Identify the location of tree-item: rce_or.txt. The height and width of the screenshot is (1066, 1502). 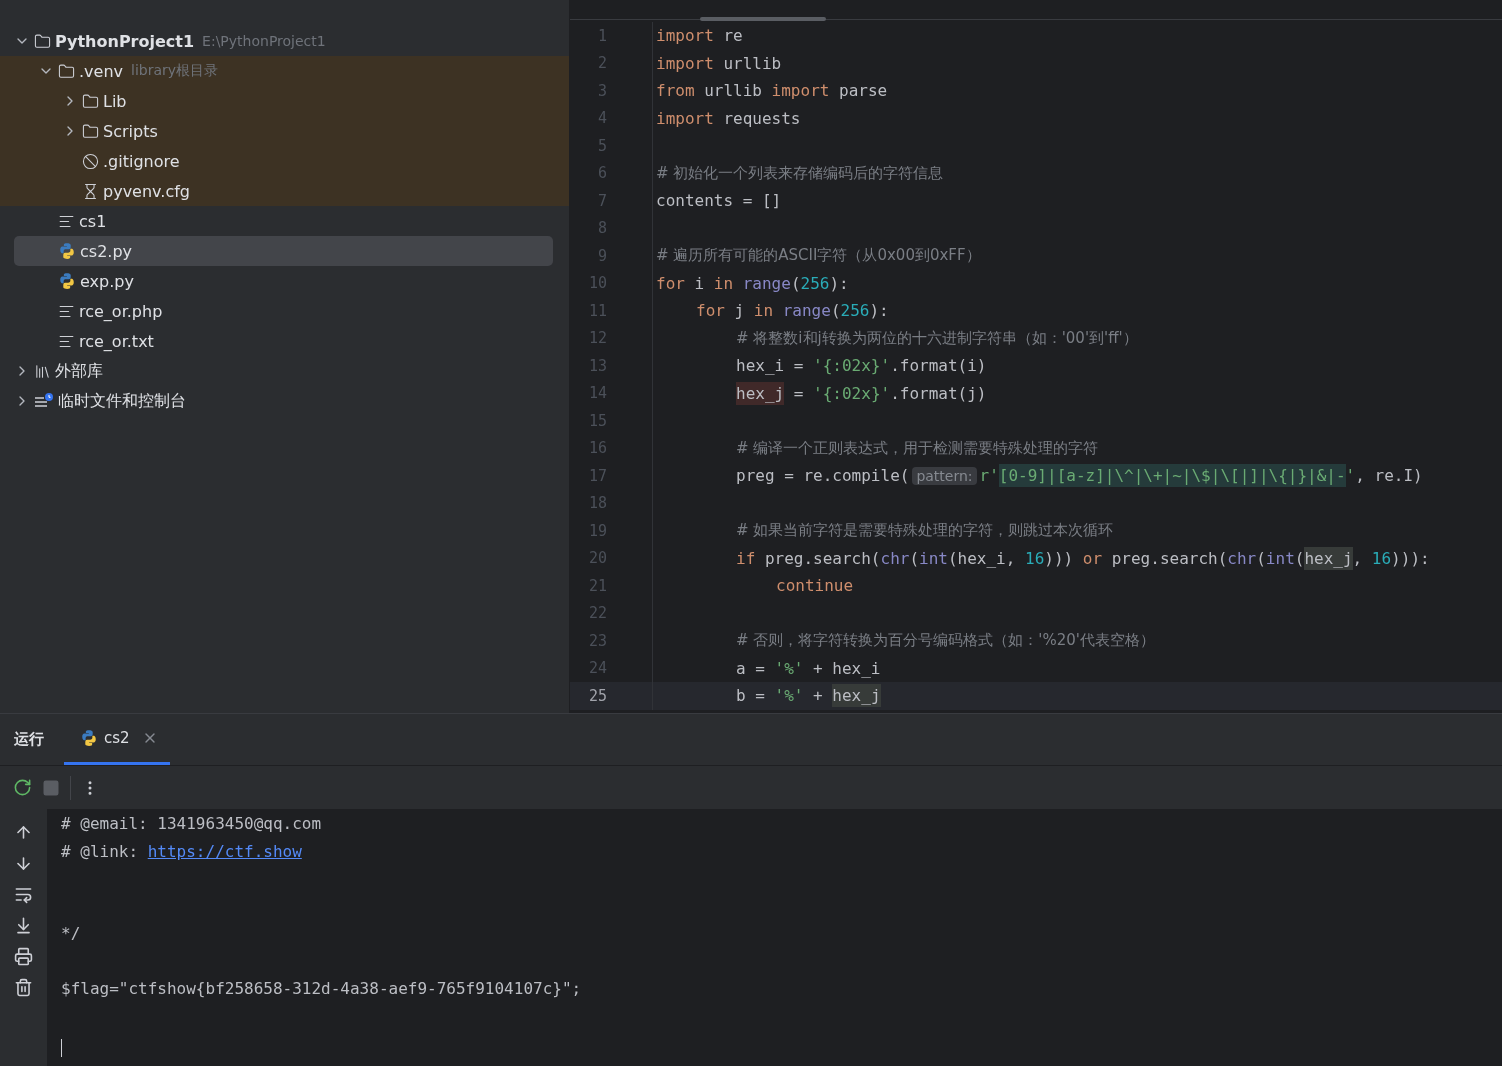
(284, 341).